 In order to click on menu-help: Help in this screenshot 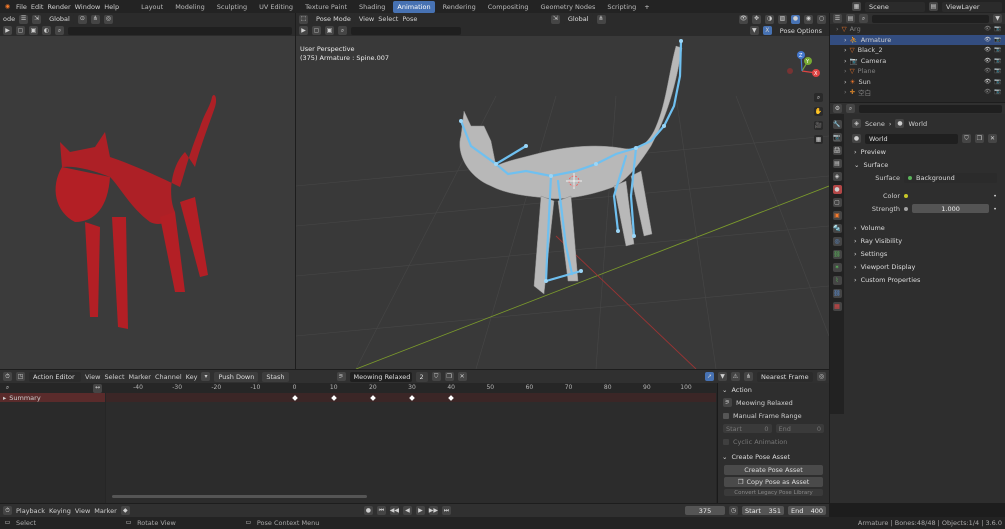, I will do `click(111, 7)`.